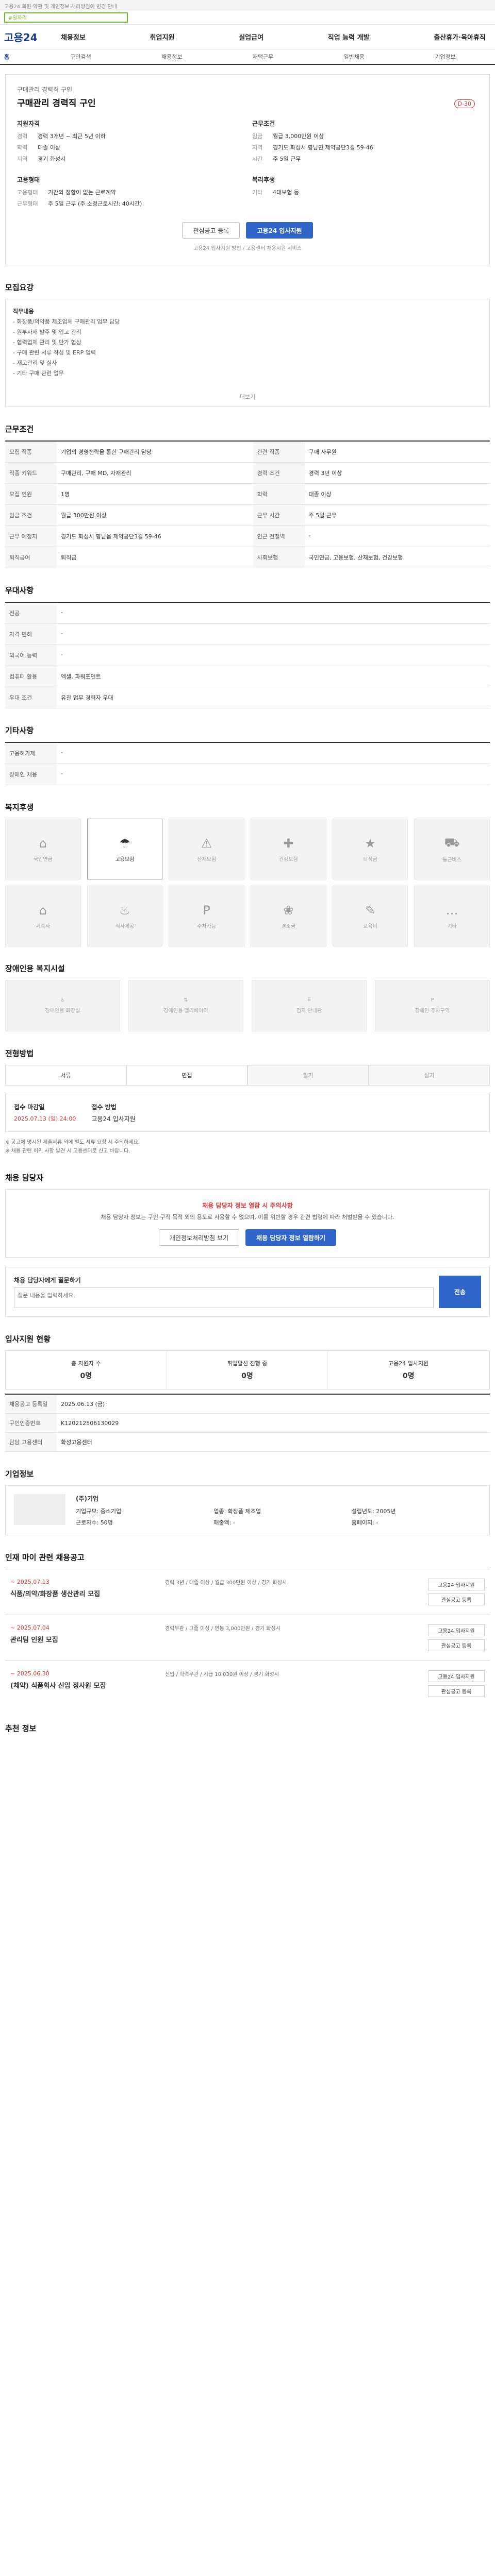  I want to click on question-form: 채용 담당자에게 질문하기 전송, so click(247, 1292).